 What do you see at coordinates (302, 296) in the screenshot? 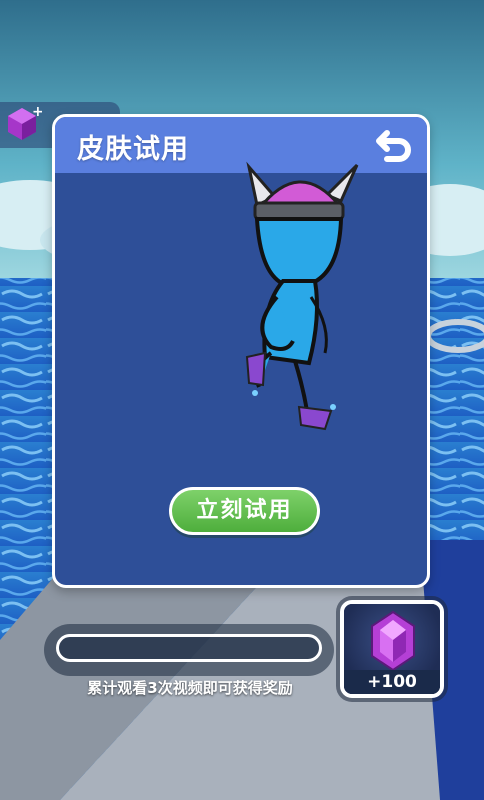
I see `character-preview` at bounding box center [302, 296].